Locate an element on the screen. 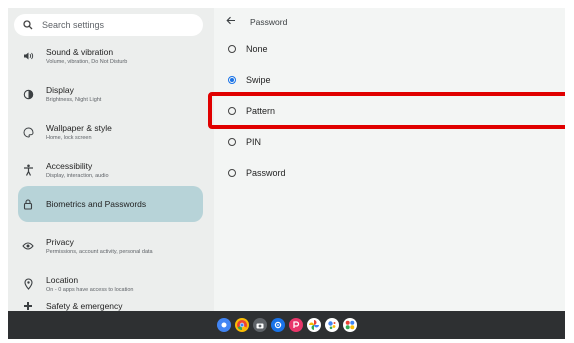  sidebar-item-biometrics: Biometrics and Passwords is located at coordinates (110, 204).